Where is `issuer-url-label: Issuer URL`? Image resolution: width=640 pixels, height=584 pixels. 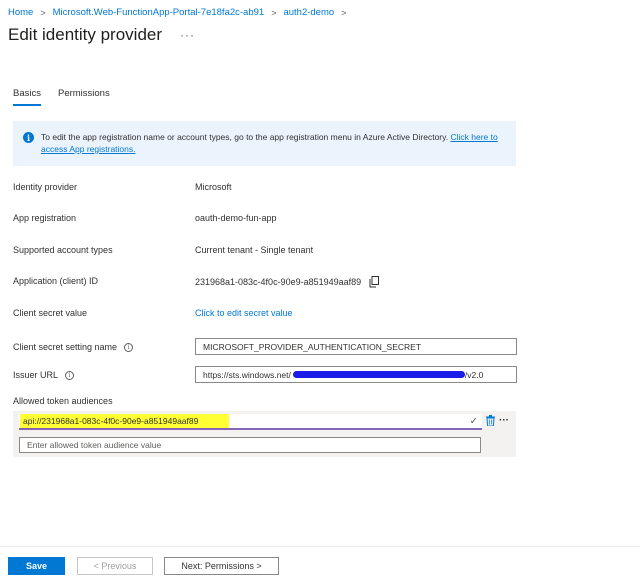 issuer-url-label: Issuer URL is located at coordinates (36, 375).